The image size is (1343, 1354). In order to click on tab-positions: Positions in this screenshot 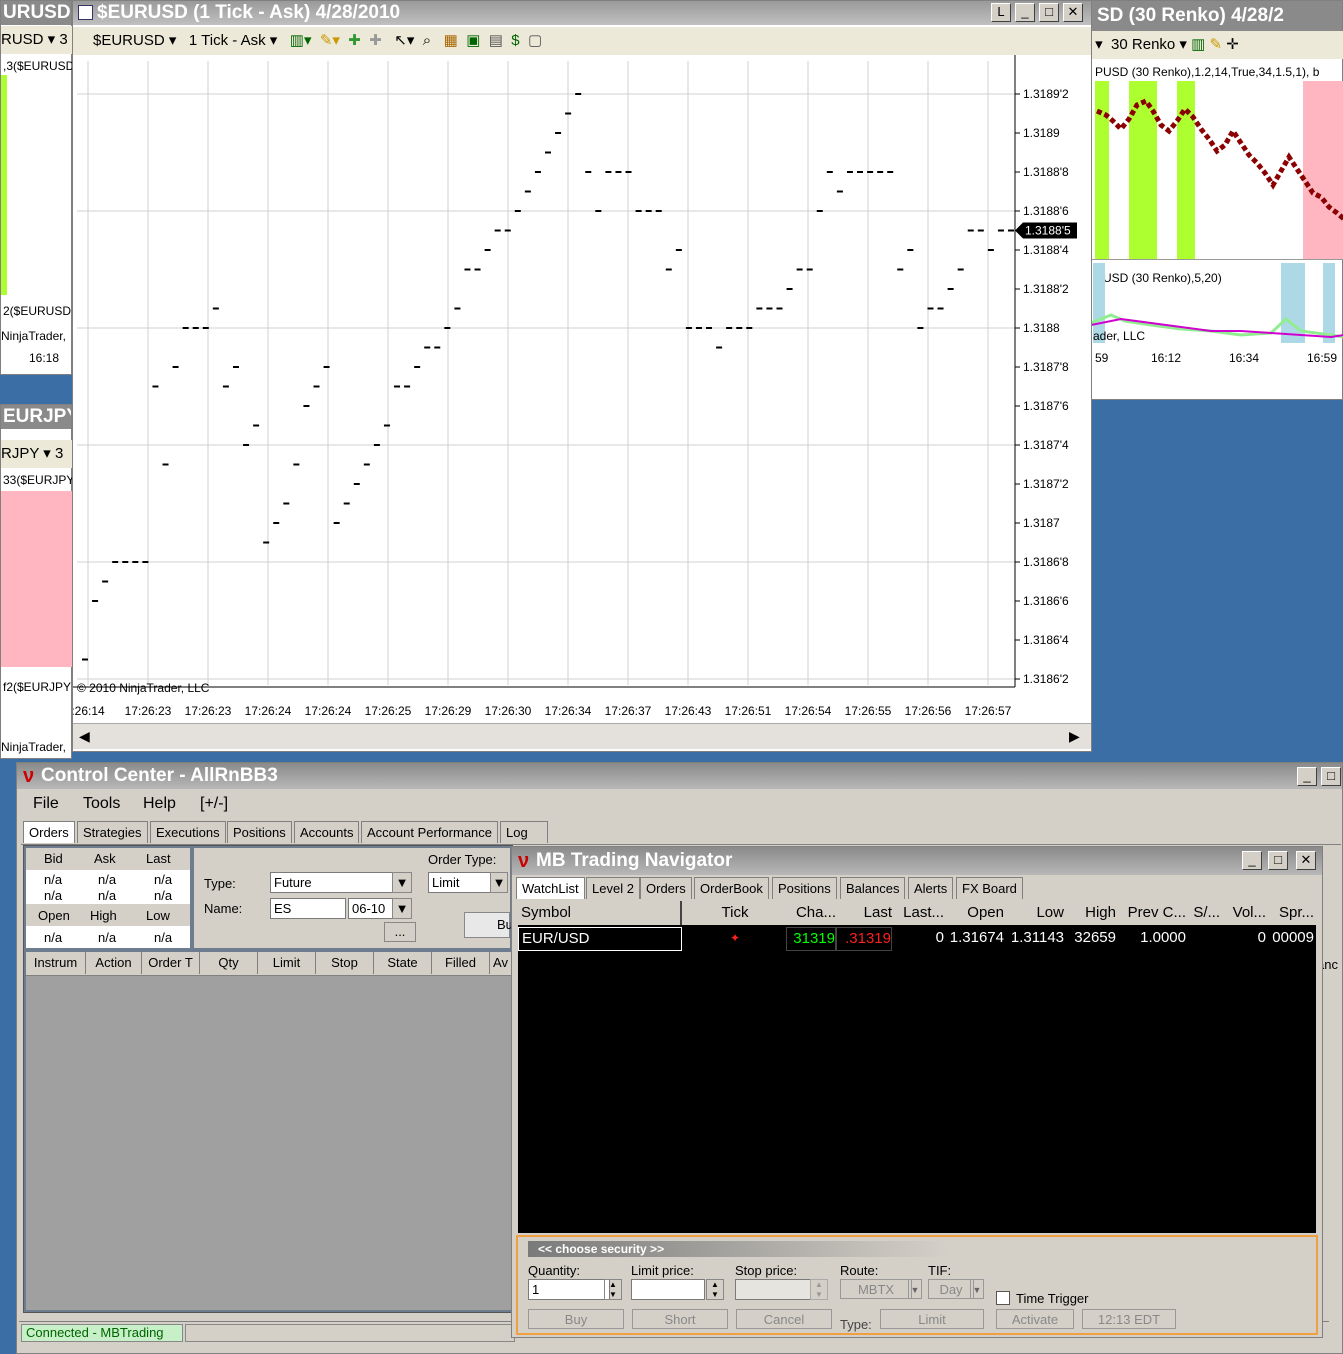, I will do `click(259, 832)`.